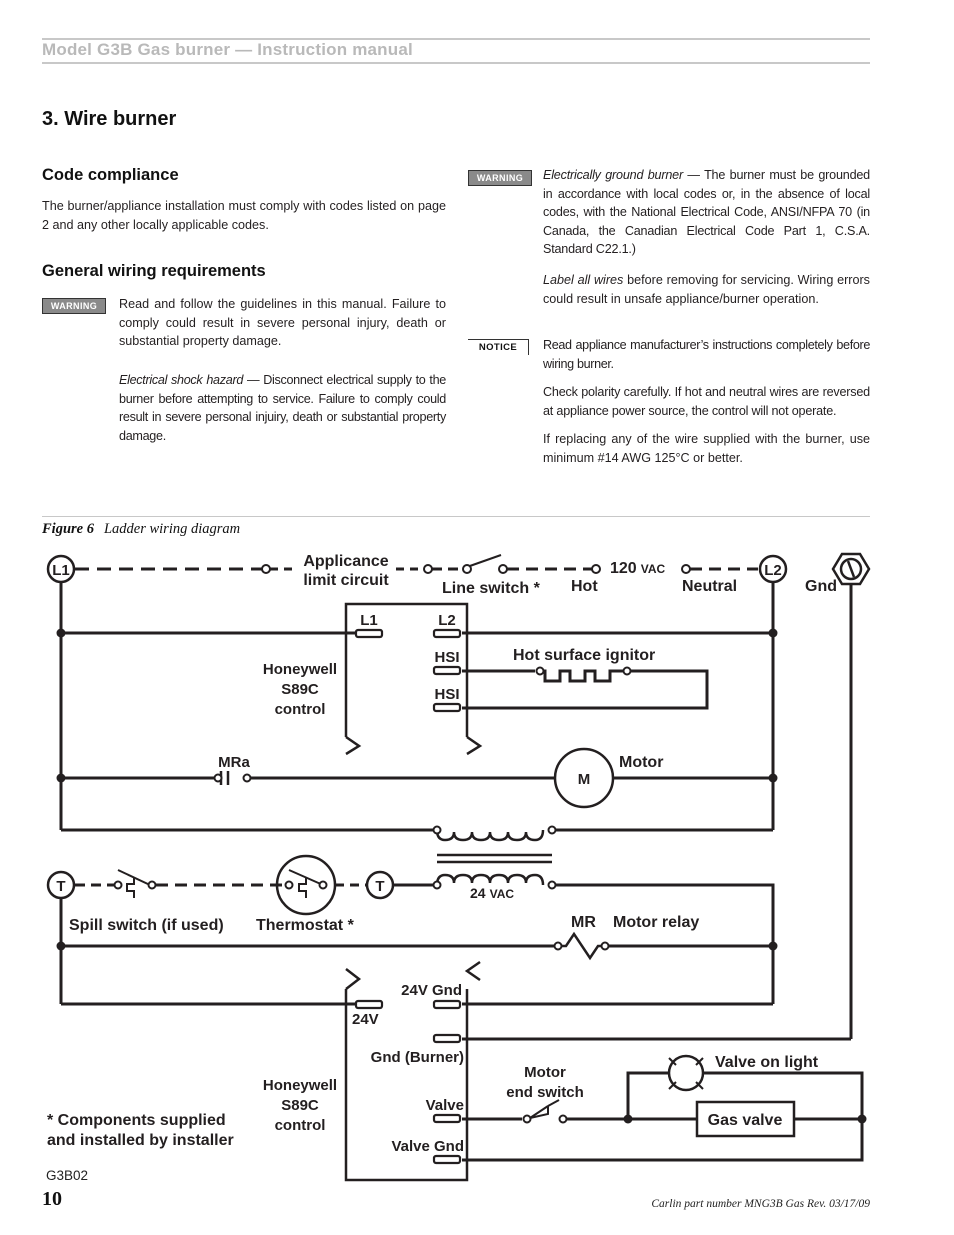 The image size is (954, 1235). What do you see at coordinates (60, 886) in the screenshot?
I see `t-left-label: T` at bounding box center [60, 886].